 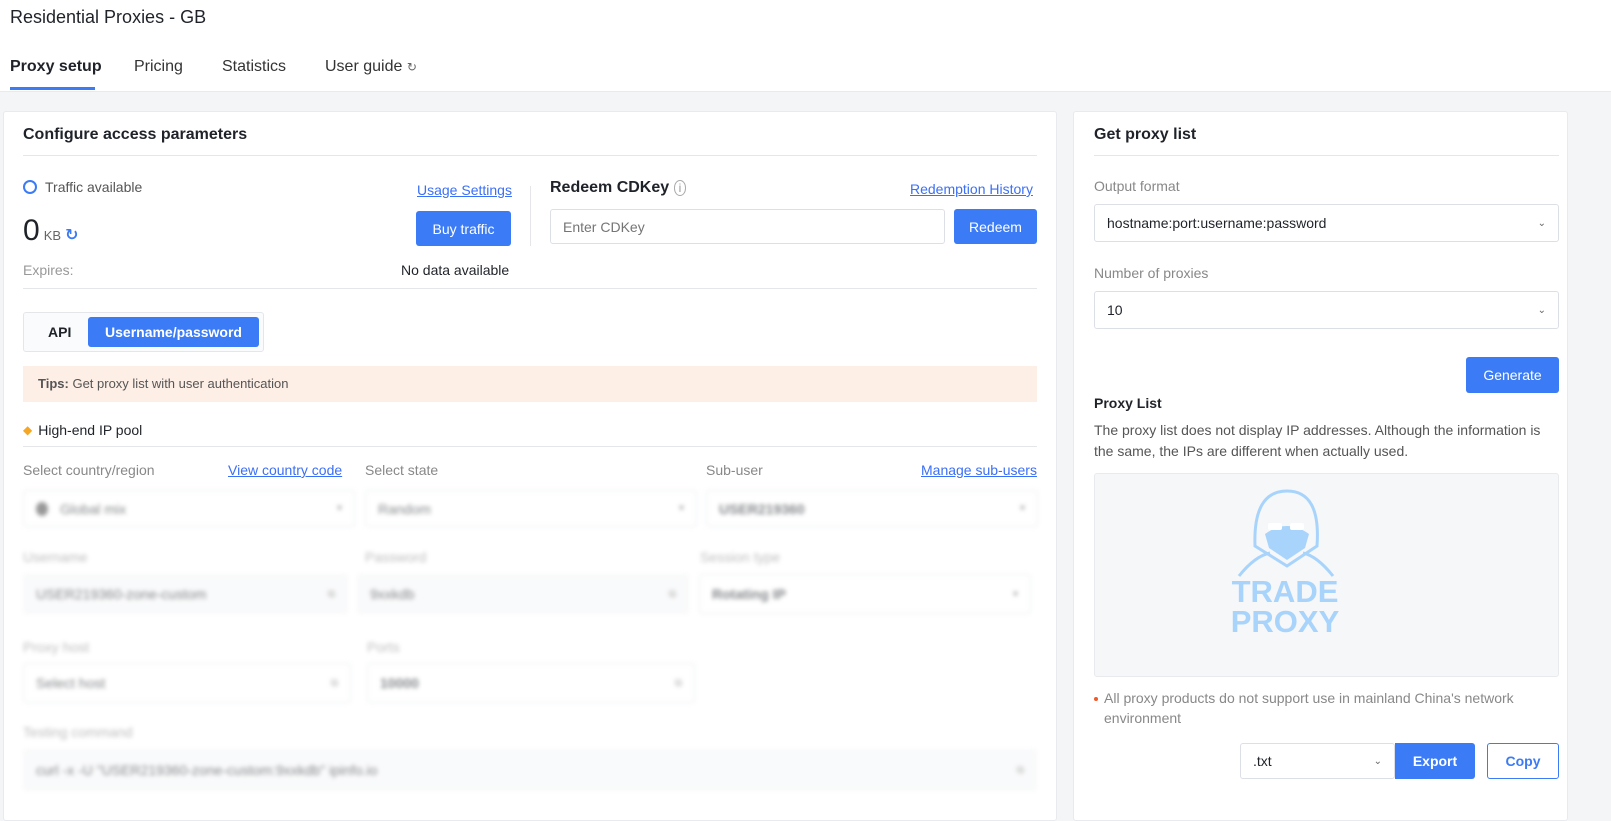 What do you see at coordinates (187, 683) in the screenshot?
I see `proxy-host-select: Select host ⧉` at bounding box center [187, 683].